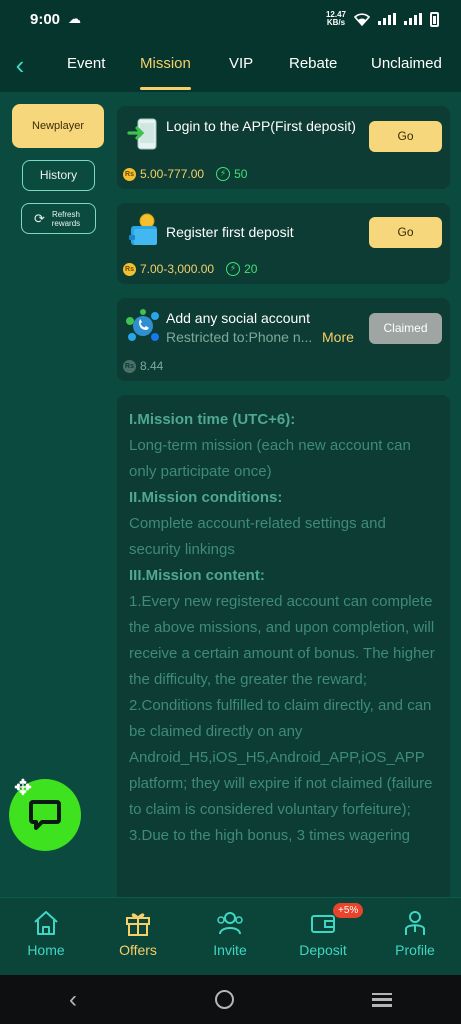 This screenshot has width=461, height=1024. Describe the element at coordinates (138, 923) in the screenshot. I see `gift-icon` at that location.